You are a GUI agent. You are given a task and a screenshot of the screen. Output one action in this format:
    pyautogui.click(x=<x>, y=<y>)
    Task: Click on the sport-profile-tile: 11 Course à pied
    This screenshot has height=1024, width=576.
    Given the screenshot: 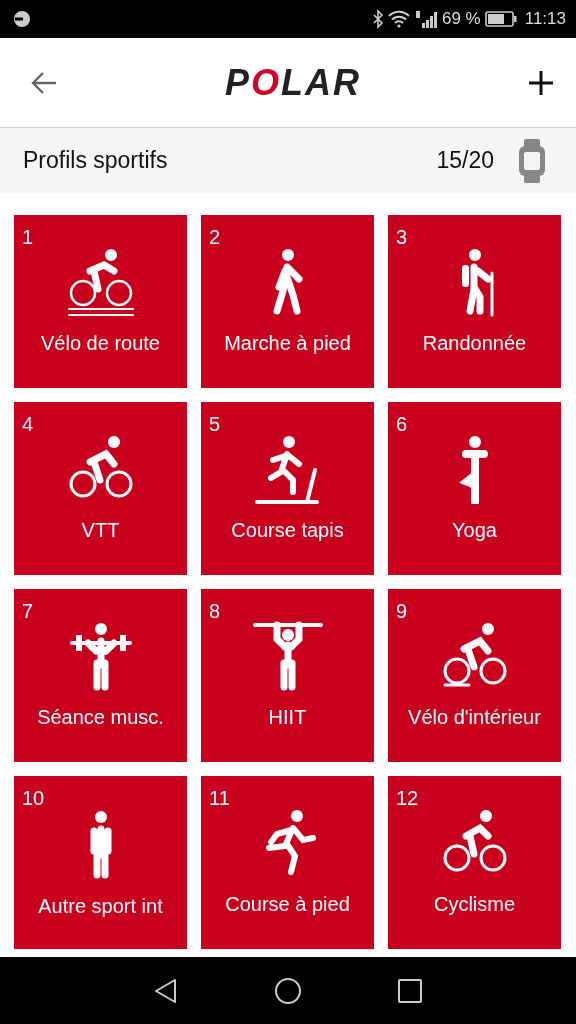 What is the action you would take?
    pyautogui.click(x=287, y=862)
    